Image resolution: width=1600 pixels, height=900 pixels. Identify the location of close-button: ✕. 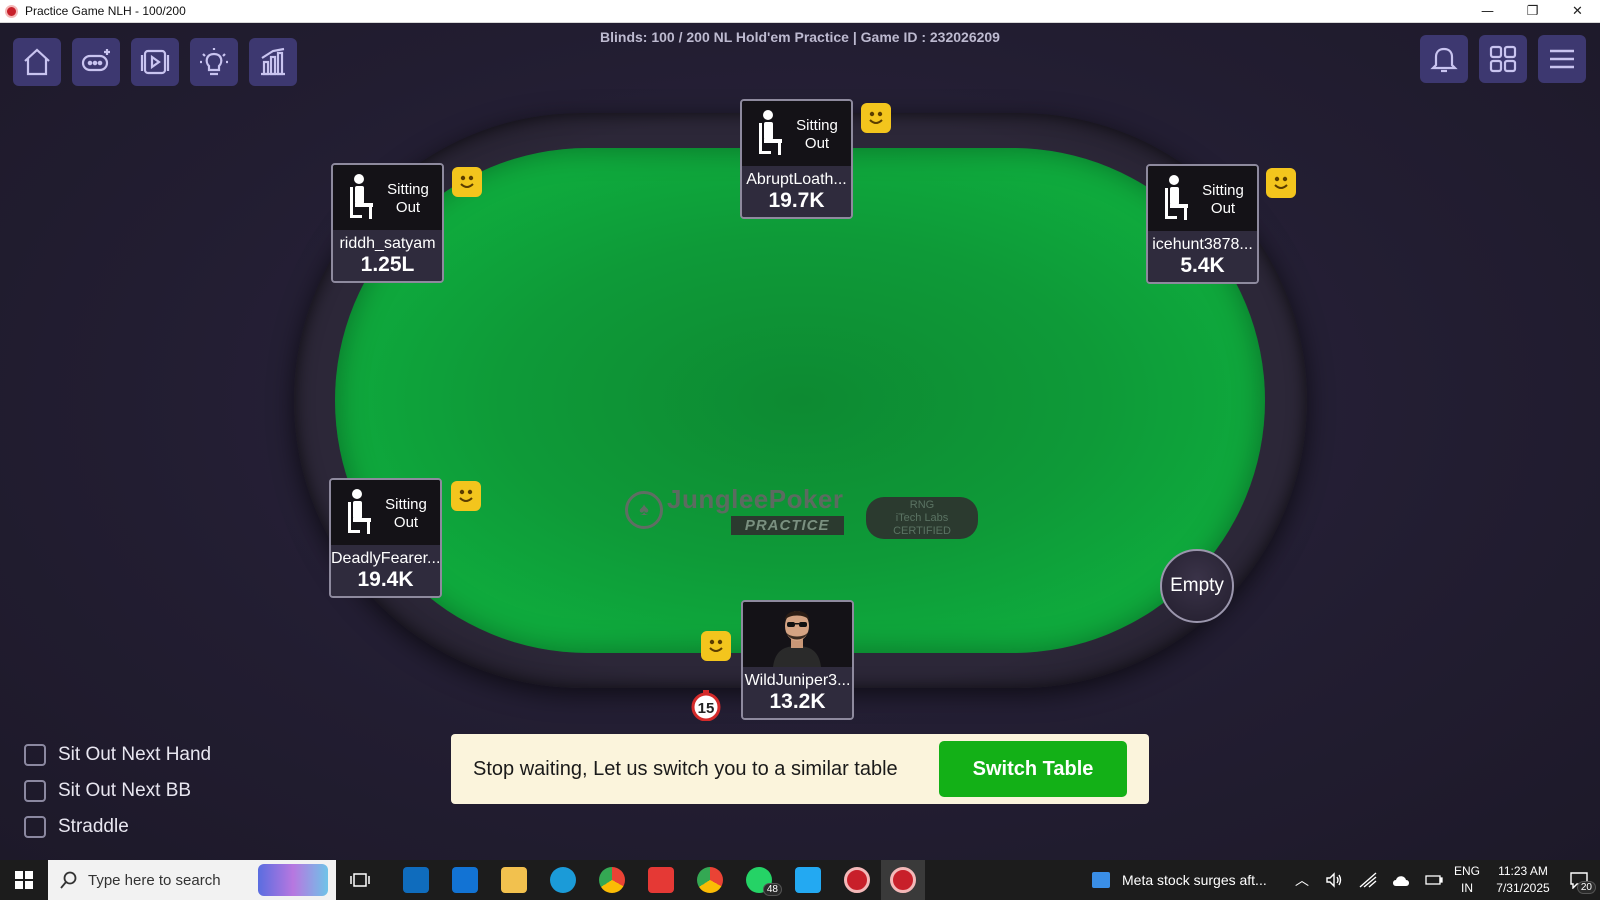
(1577, 11).